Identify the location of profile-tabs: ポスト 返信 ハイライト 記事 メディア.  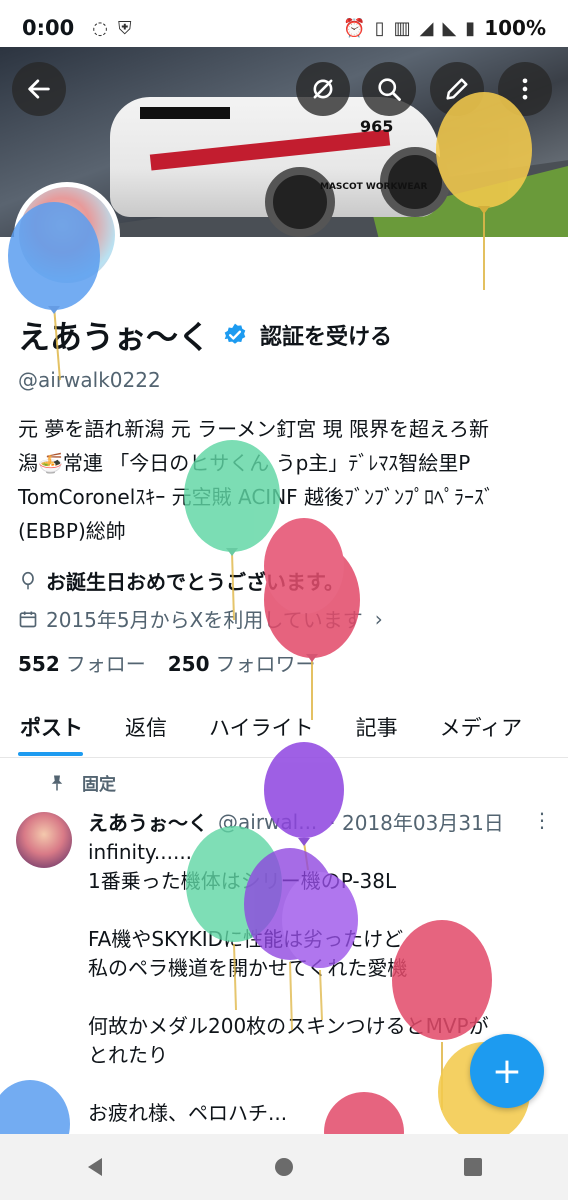
(284, 729).